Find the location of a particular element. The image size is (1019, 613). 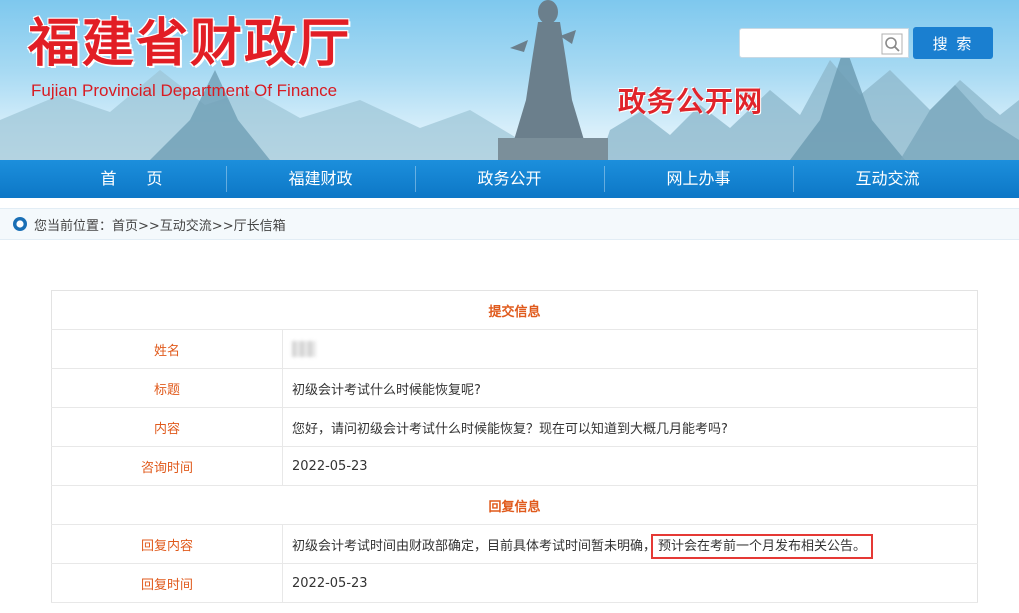

location-icon is located at coordinates (20, 224).